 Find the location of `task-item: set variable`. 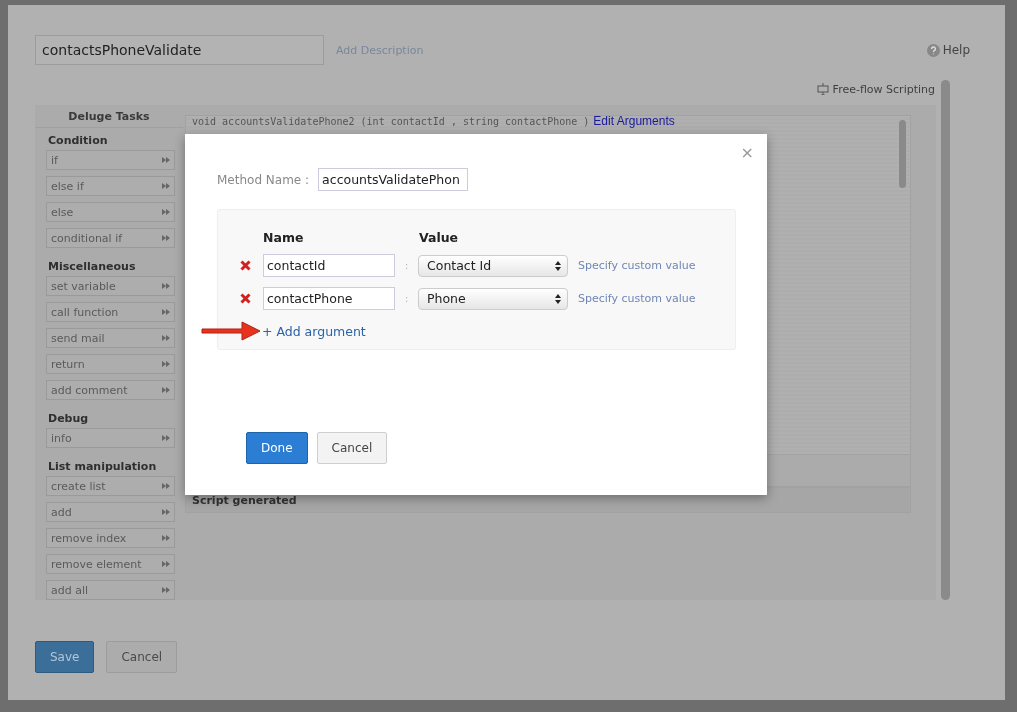

task-item: set variable is located at coordinates (110, 286).